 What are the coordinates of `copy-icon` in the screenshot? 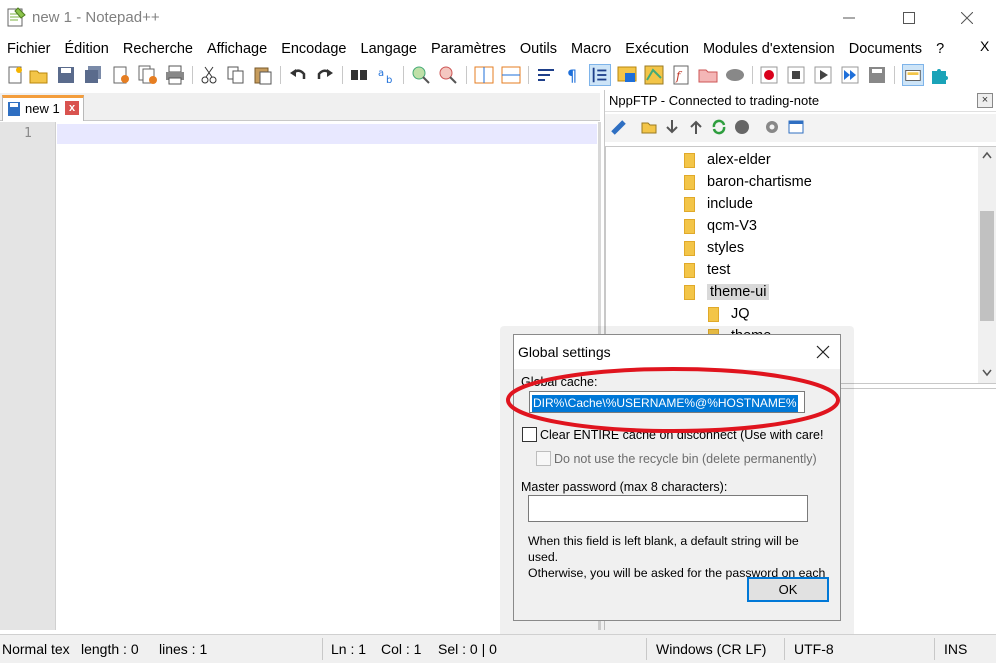 It's located at (236, 75).